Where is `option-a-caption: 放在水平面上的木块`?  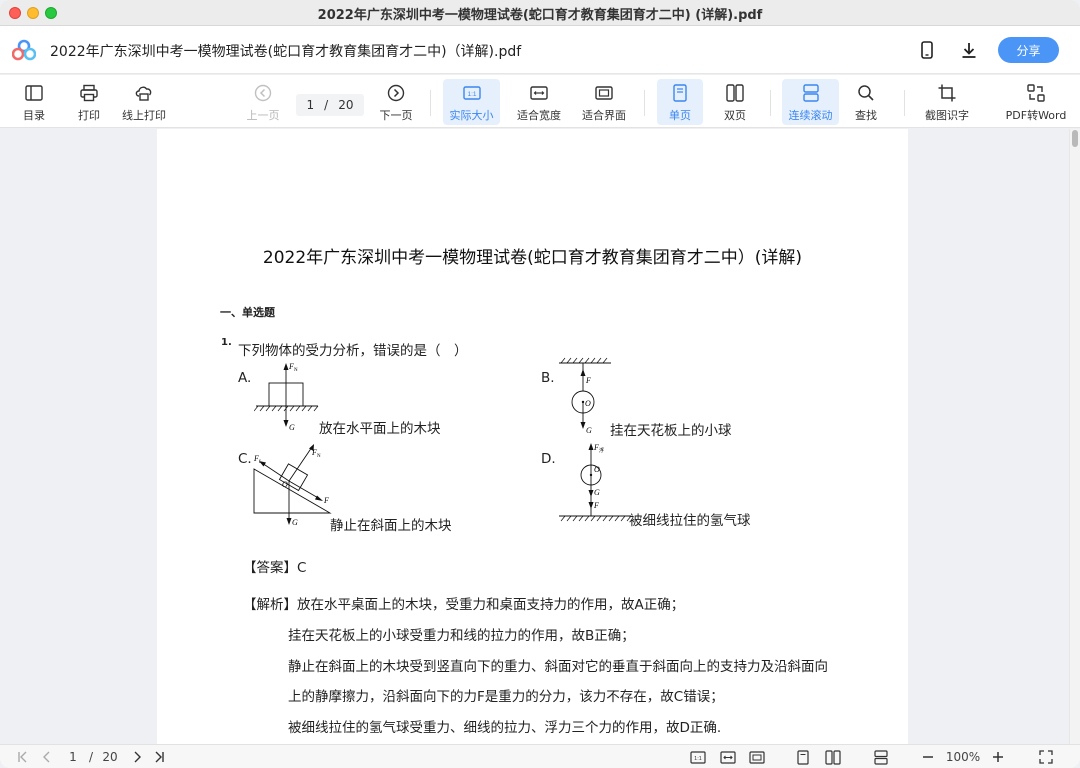 option-a-caption: 放在水平面上的木块 is located at coordinates (380, 429).